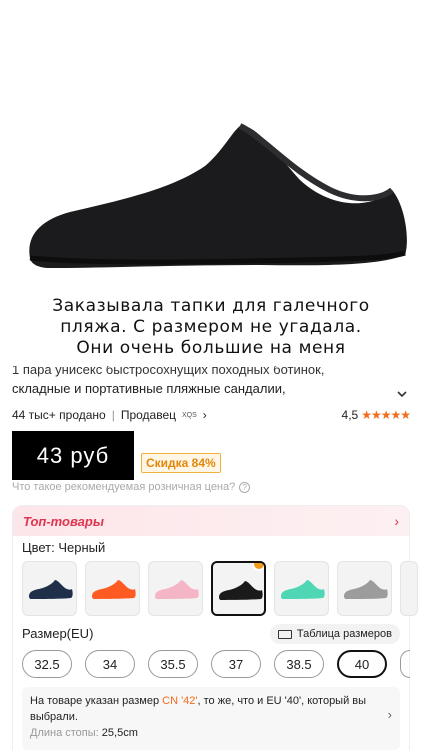 This screenshot has width=422, height=750. I want to click on color-swatch-navy, so click(49, 588).